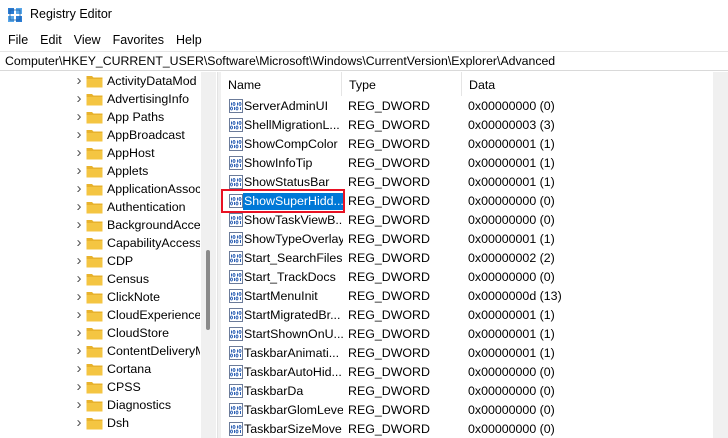 Image resolution: width=728 pixels, height=438 pixels. I want to click on tree-item: › ApplicationAssoc, so click(100, 189).